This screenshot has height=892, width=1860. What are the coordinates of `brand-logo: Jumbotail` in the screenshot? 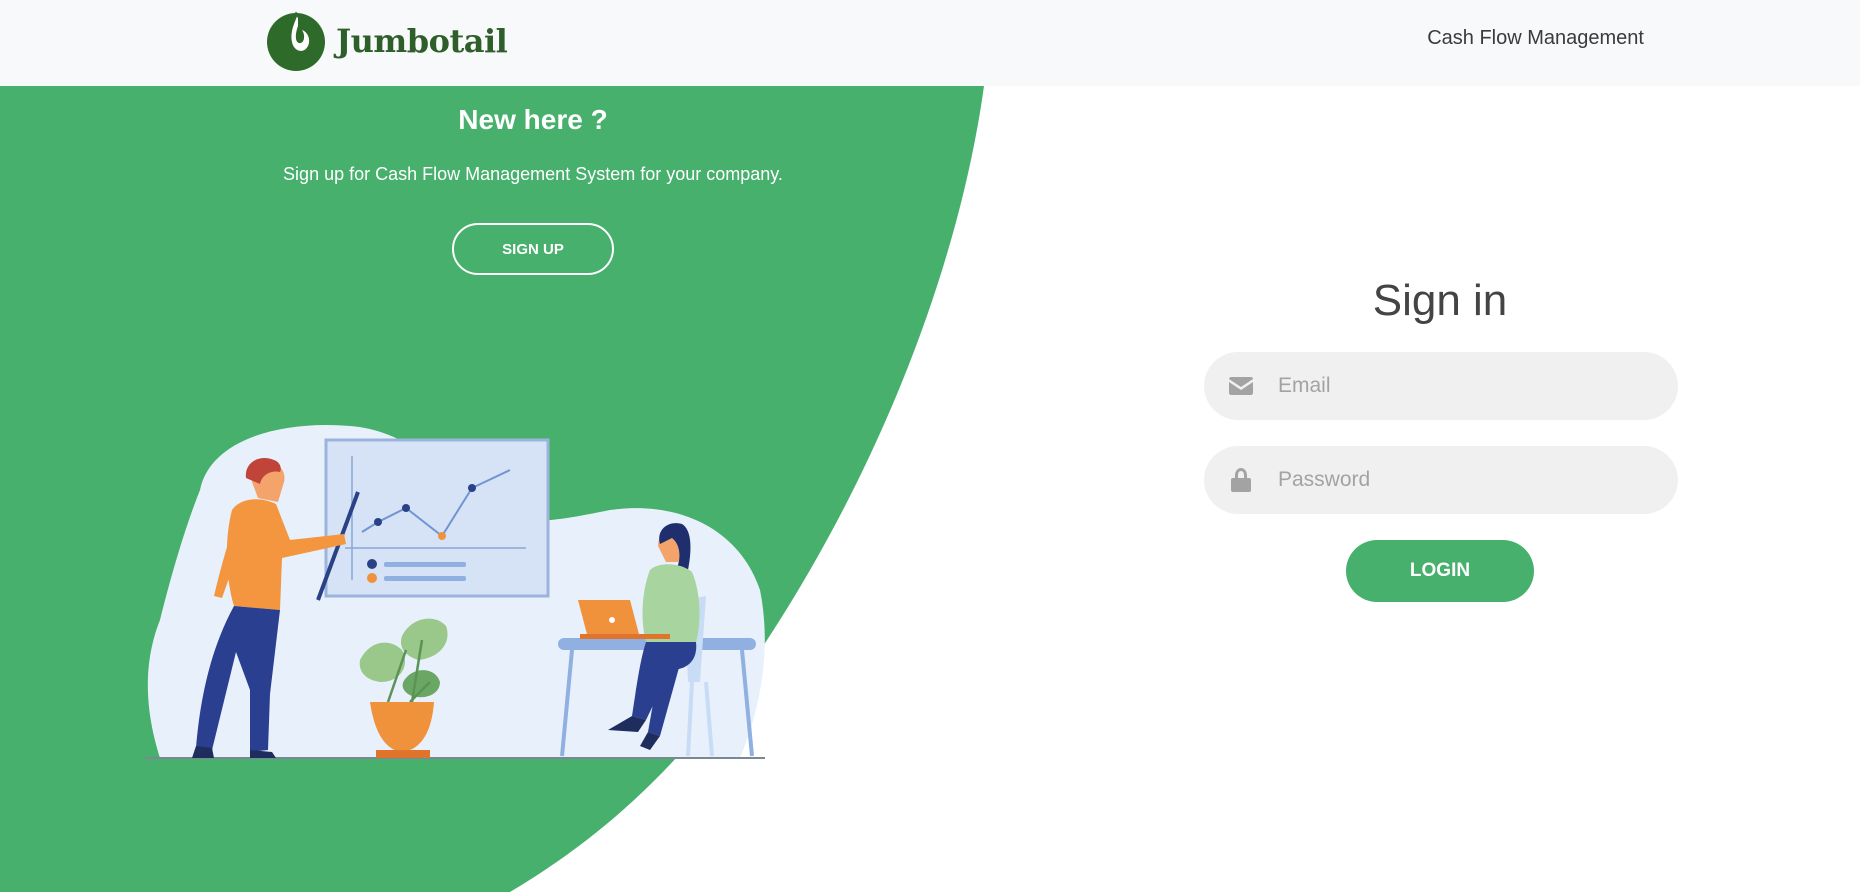 It's located at (386, 41).